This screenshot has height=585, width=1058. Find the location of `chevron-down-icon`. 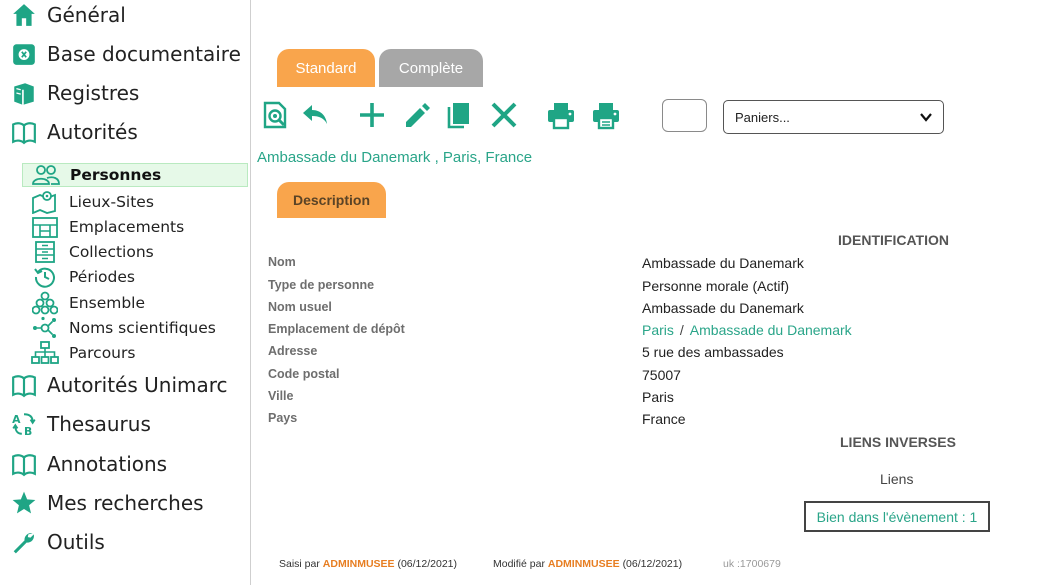

chevron-down-icon is located at coordinates (926, 118).